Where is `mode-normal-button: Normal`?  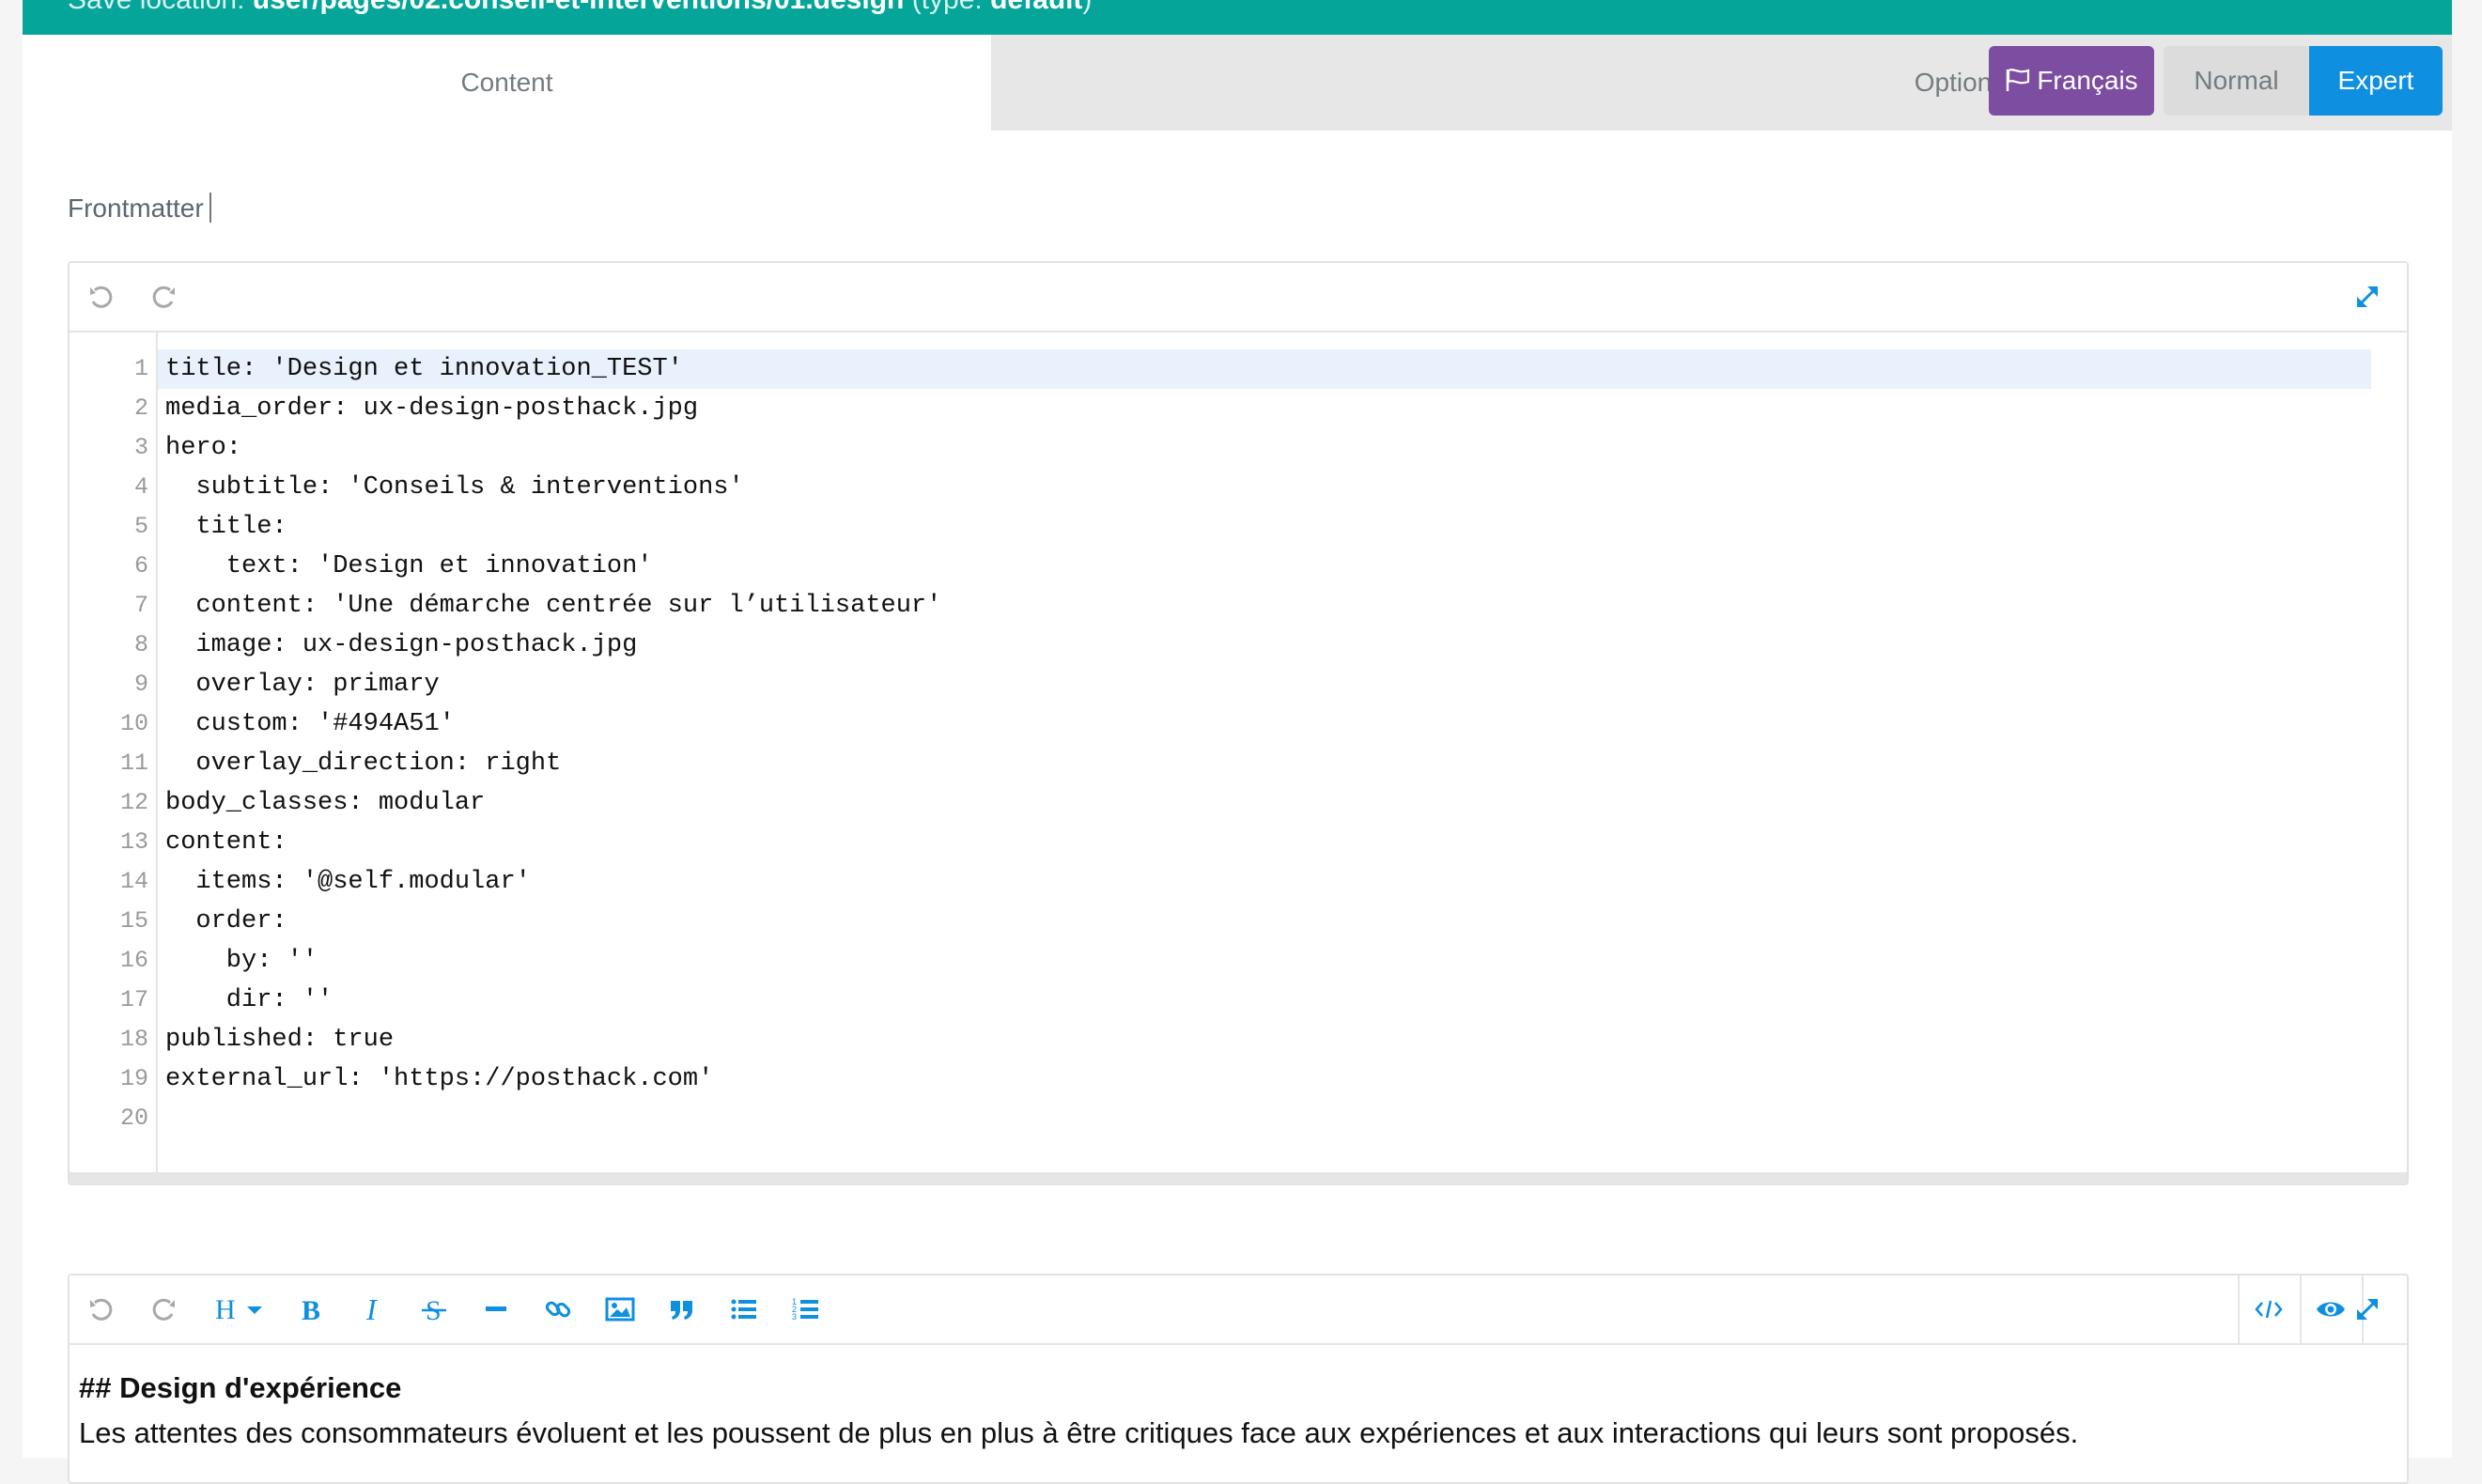 mode-normal-button: Normal is located at coordinates (2237, 81).